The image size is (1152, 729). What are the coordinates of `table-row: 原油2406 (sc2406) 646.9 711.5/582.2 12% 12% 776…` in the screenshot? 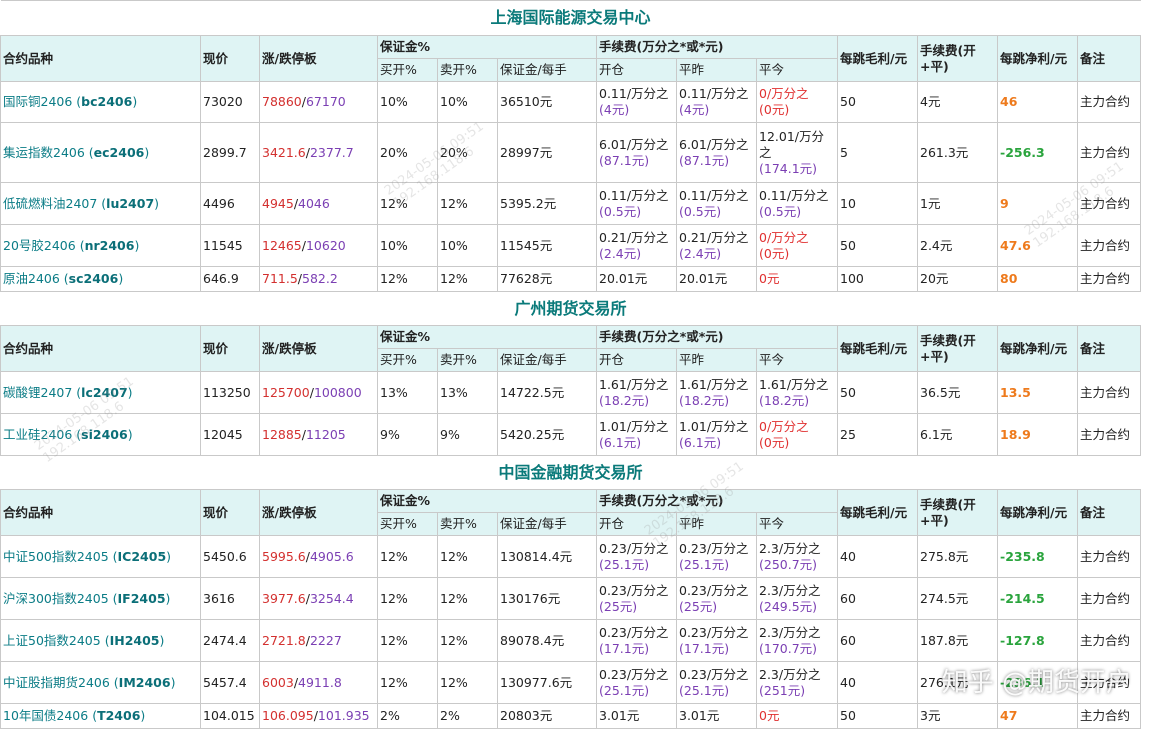 It's located at (571, 279).